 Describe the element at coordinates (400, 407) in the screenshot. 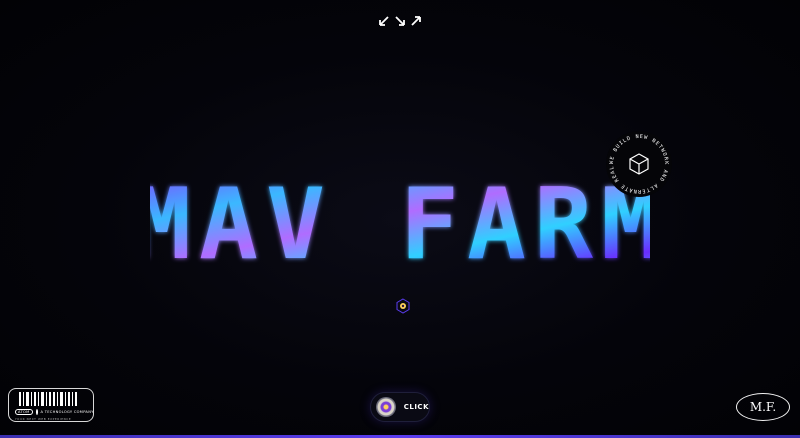

I see `click-button: CLICK` at that location.